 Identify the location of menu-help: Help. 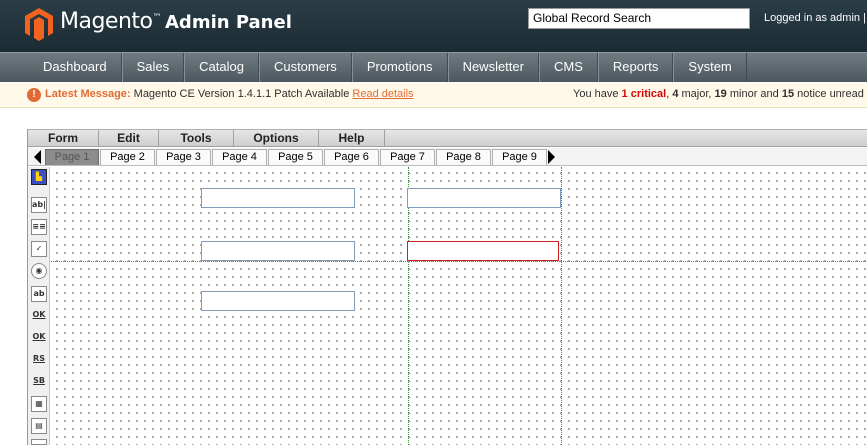
(352, 138).